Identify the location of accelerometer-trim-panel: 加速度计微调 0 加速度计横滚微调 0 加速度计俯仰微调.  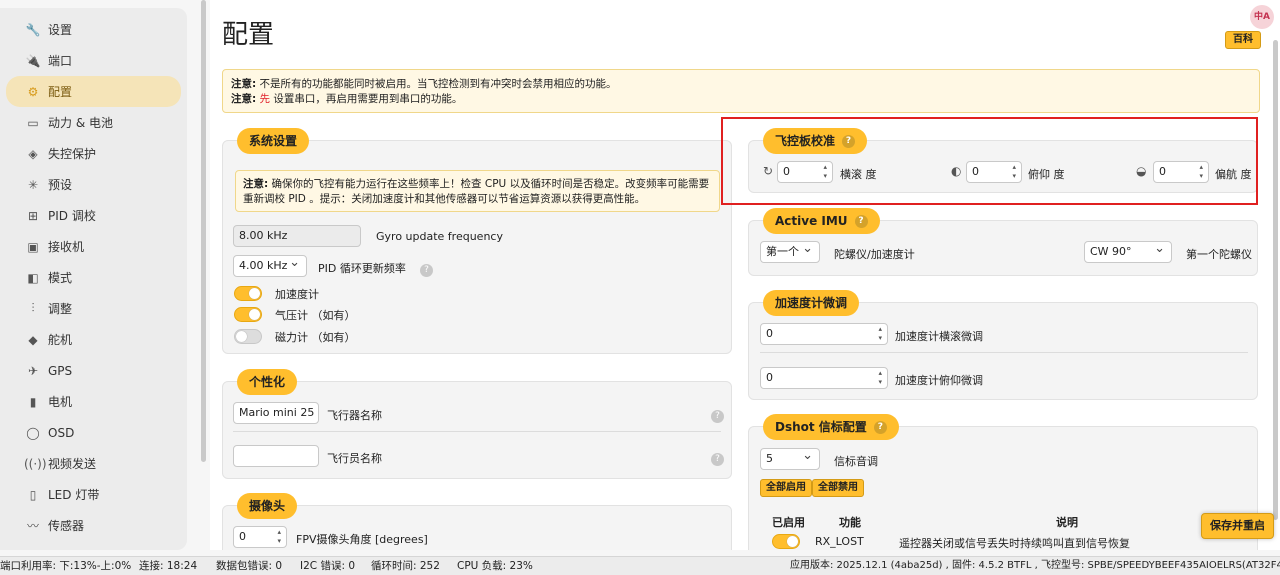
(1003, 345).